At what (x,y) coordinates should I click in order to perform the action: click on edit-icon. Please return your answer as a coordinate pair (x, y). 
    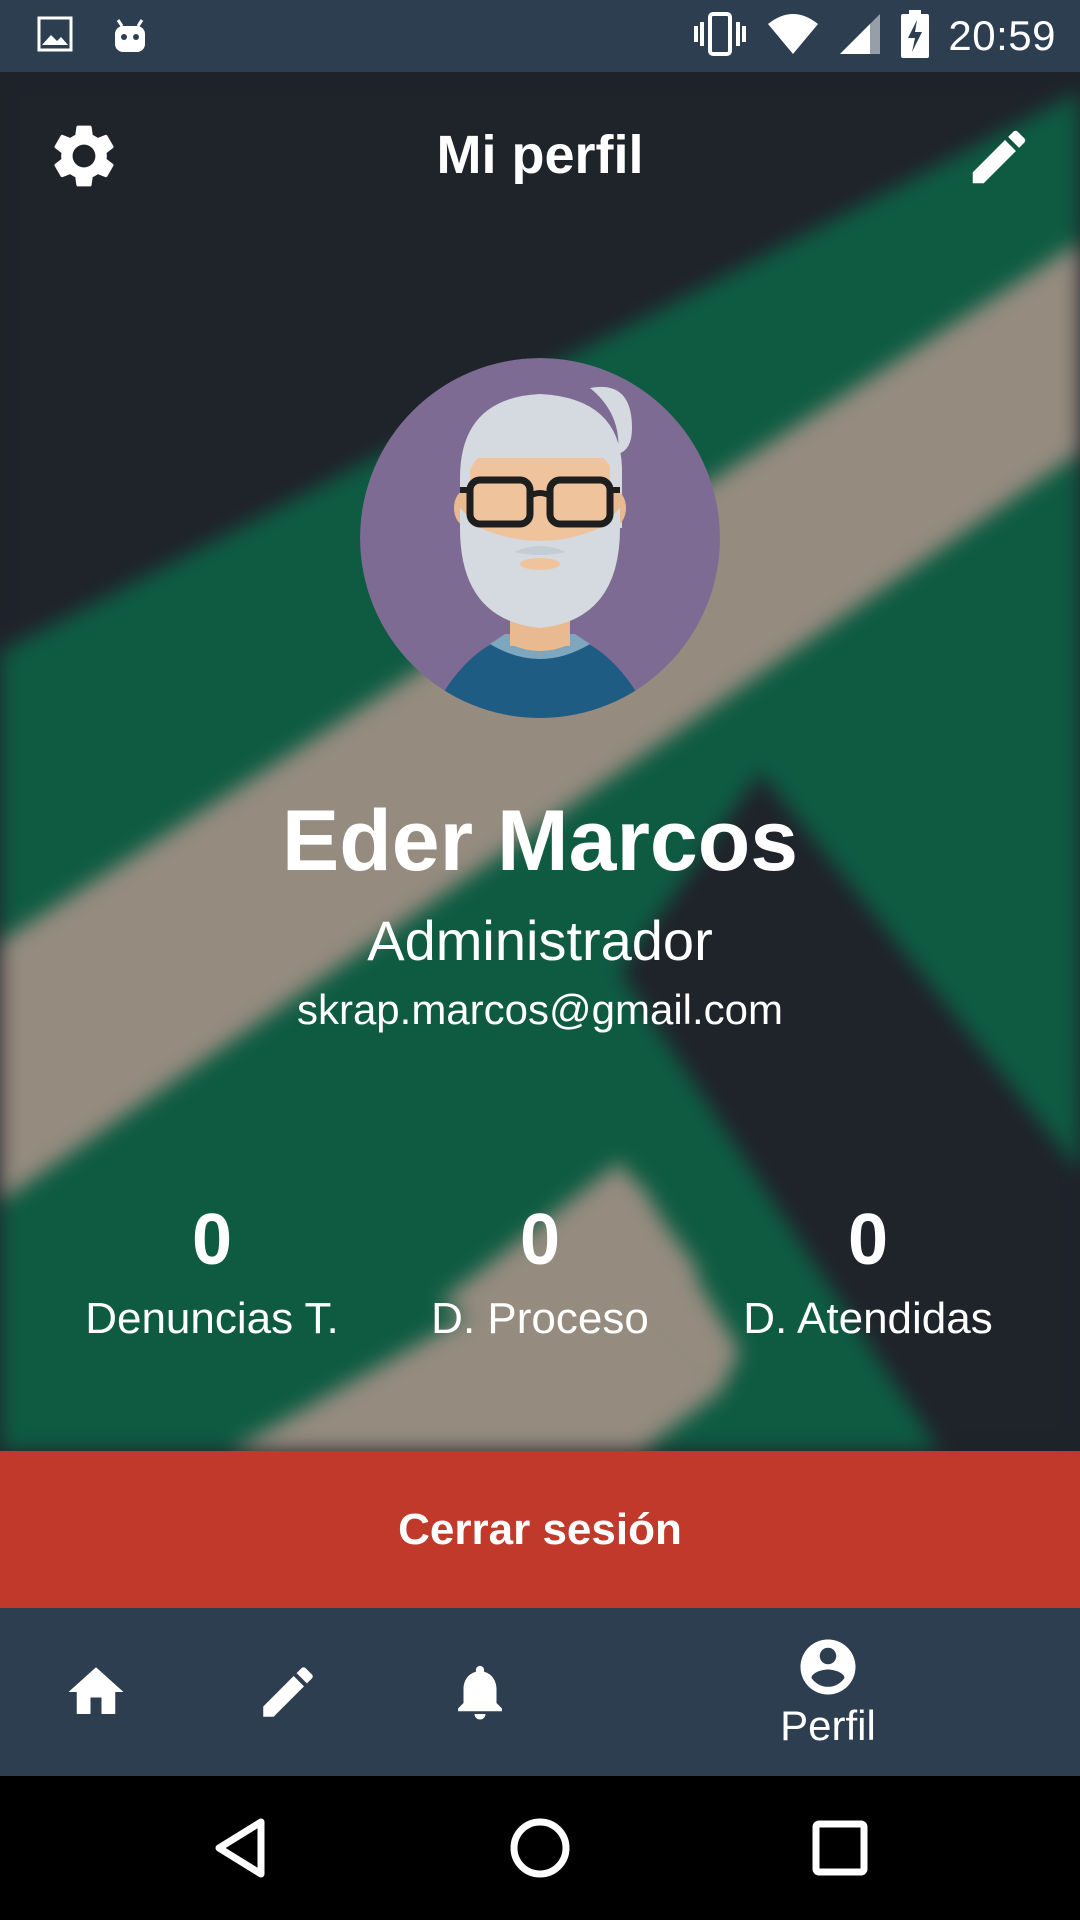
    Looking at the image, I should click on (999, 157).